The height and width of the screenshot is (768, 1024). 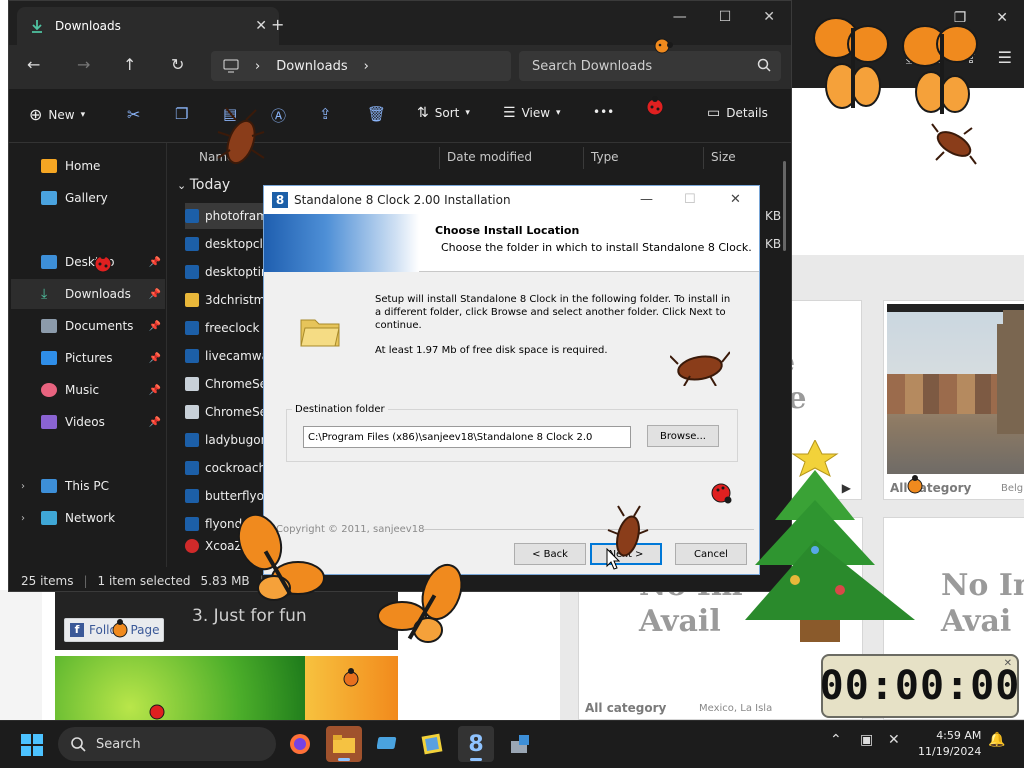 What do you see at coordinates (88, 326) in the screenshot?
I see `sidebar-item-documents: Documents 📌` at bounding box center [88, 326].